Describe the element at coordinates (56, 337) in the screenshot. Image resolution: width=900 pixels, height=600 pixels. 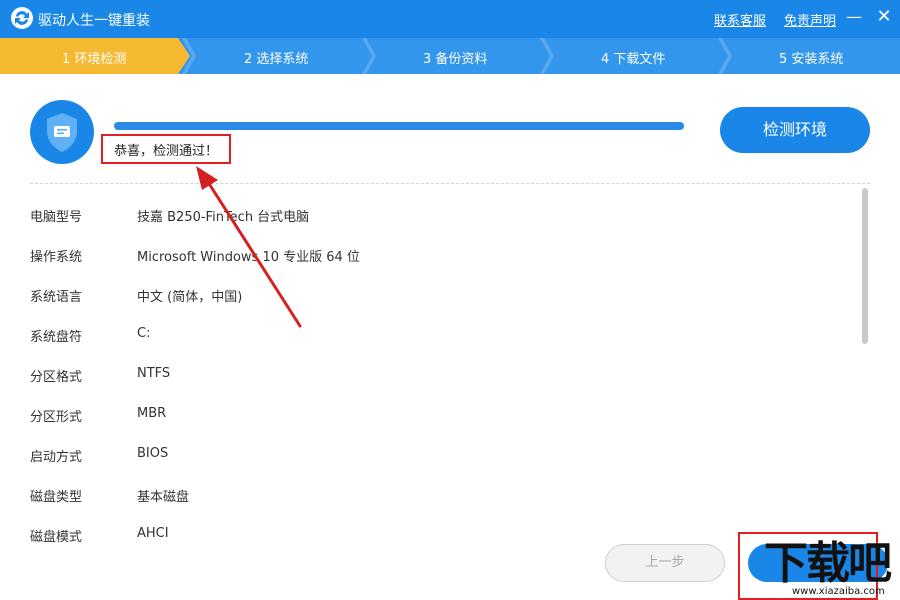
I see `info-key: 系统盘符` at that location.